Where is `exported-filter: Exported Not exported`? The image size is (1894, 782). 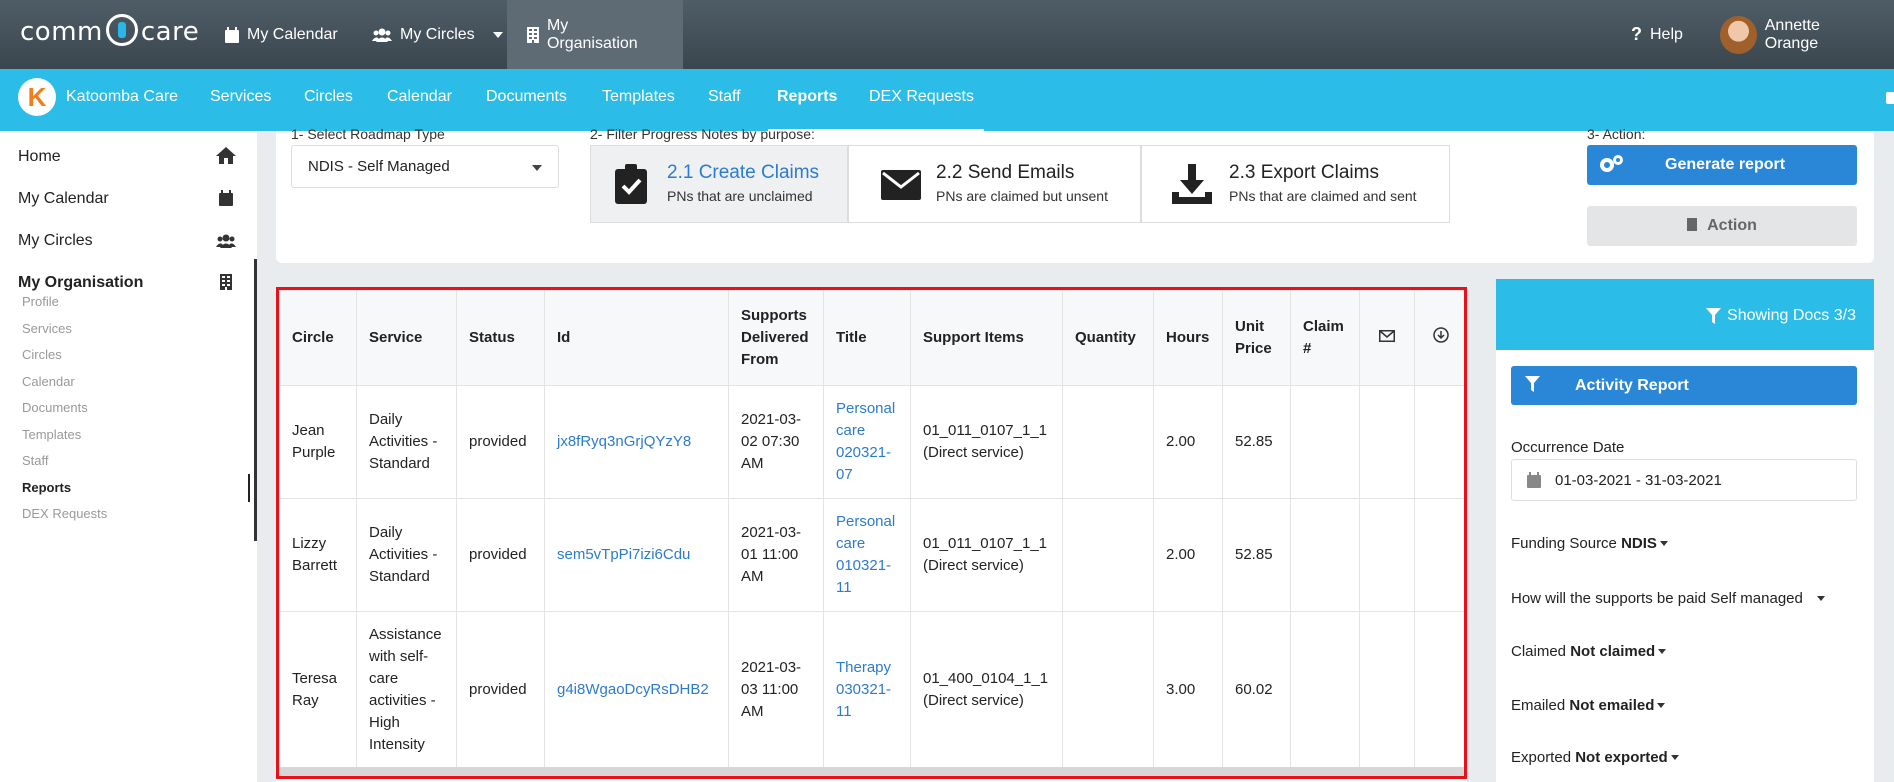 exported-filter: Exported Not exported is located at coordinates (1595, 757).